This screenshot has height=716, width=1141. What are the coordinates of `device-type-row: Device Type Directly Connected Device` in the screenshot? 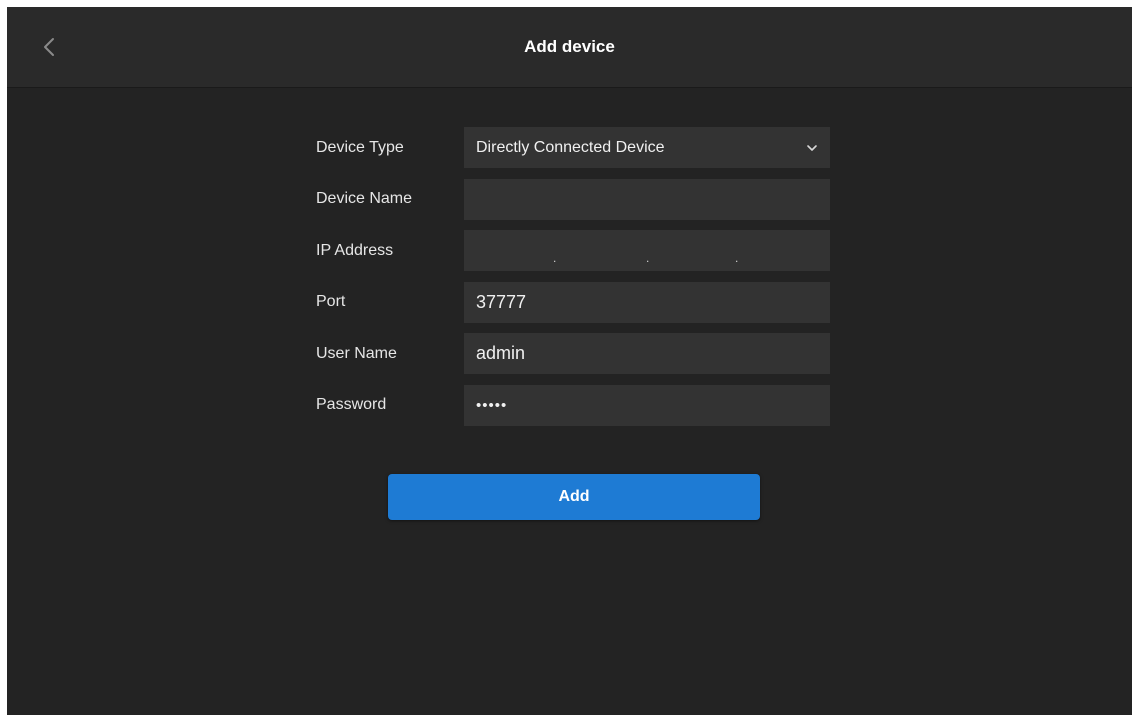 It's located at (573, 147).